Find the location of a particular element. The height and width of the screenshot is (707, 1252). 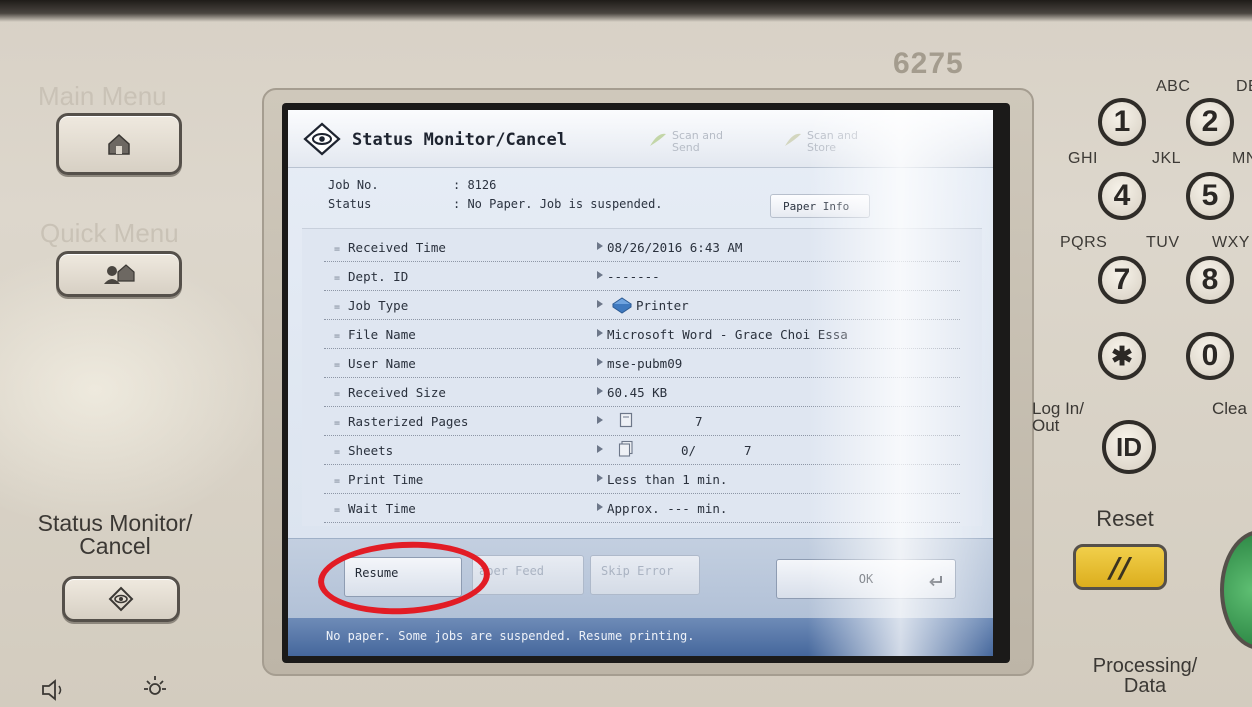

status-label: Status is located at coordinates (350, 204).